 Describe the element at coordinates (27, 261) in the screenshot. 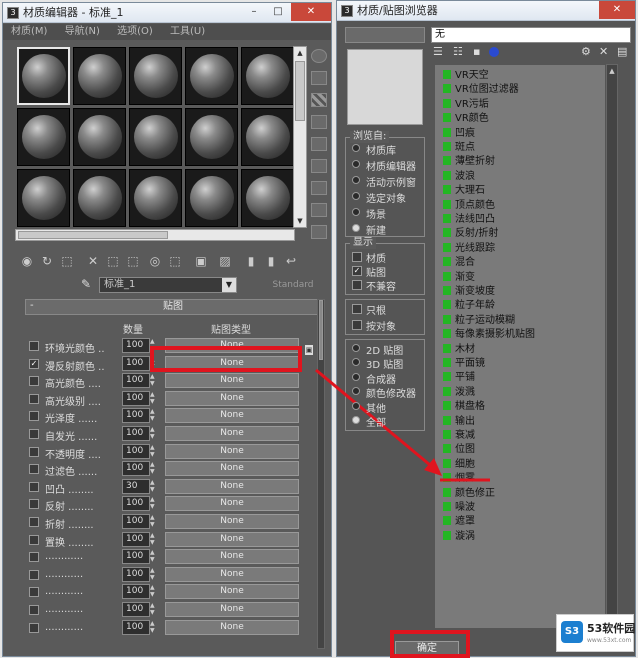

I see `get-material-icon: ◉` at that location.